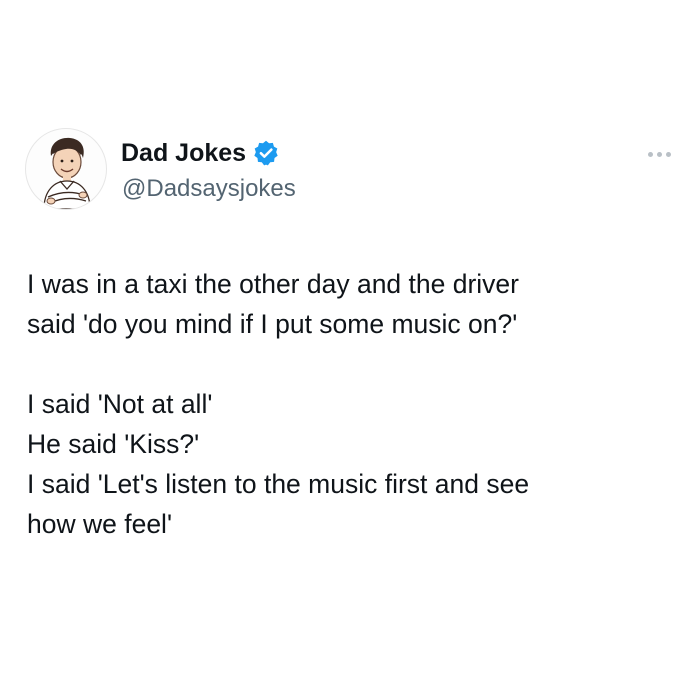 This screenshot has height=700, width=700. Describe the element at coordinates (266, 153) in the screenshot. I see `verified-badge-icon` at that location.